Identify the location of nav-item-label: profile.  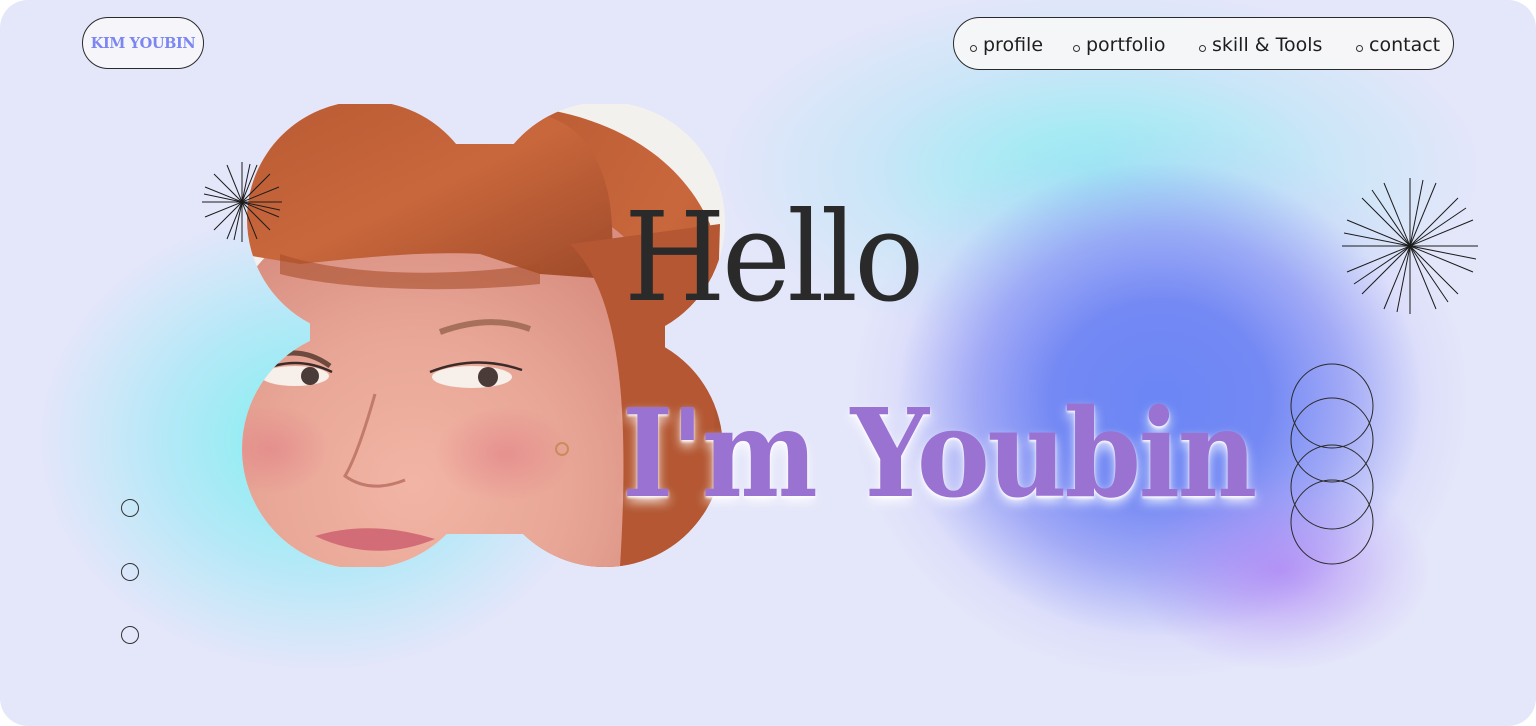
(1013, 44).